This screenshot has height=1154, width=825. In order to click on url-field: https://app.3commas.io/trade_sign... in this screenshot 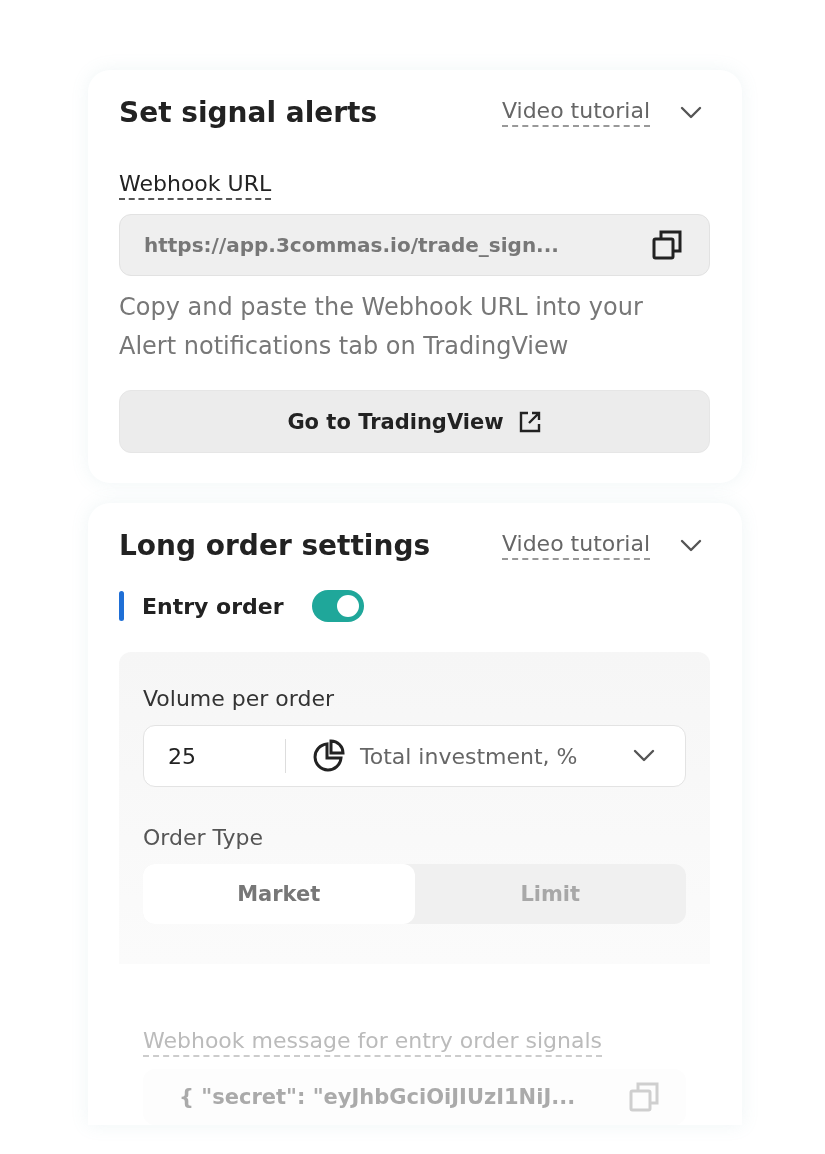, I will do `click(414, 245)`.